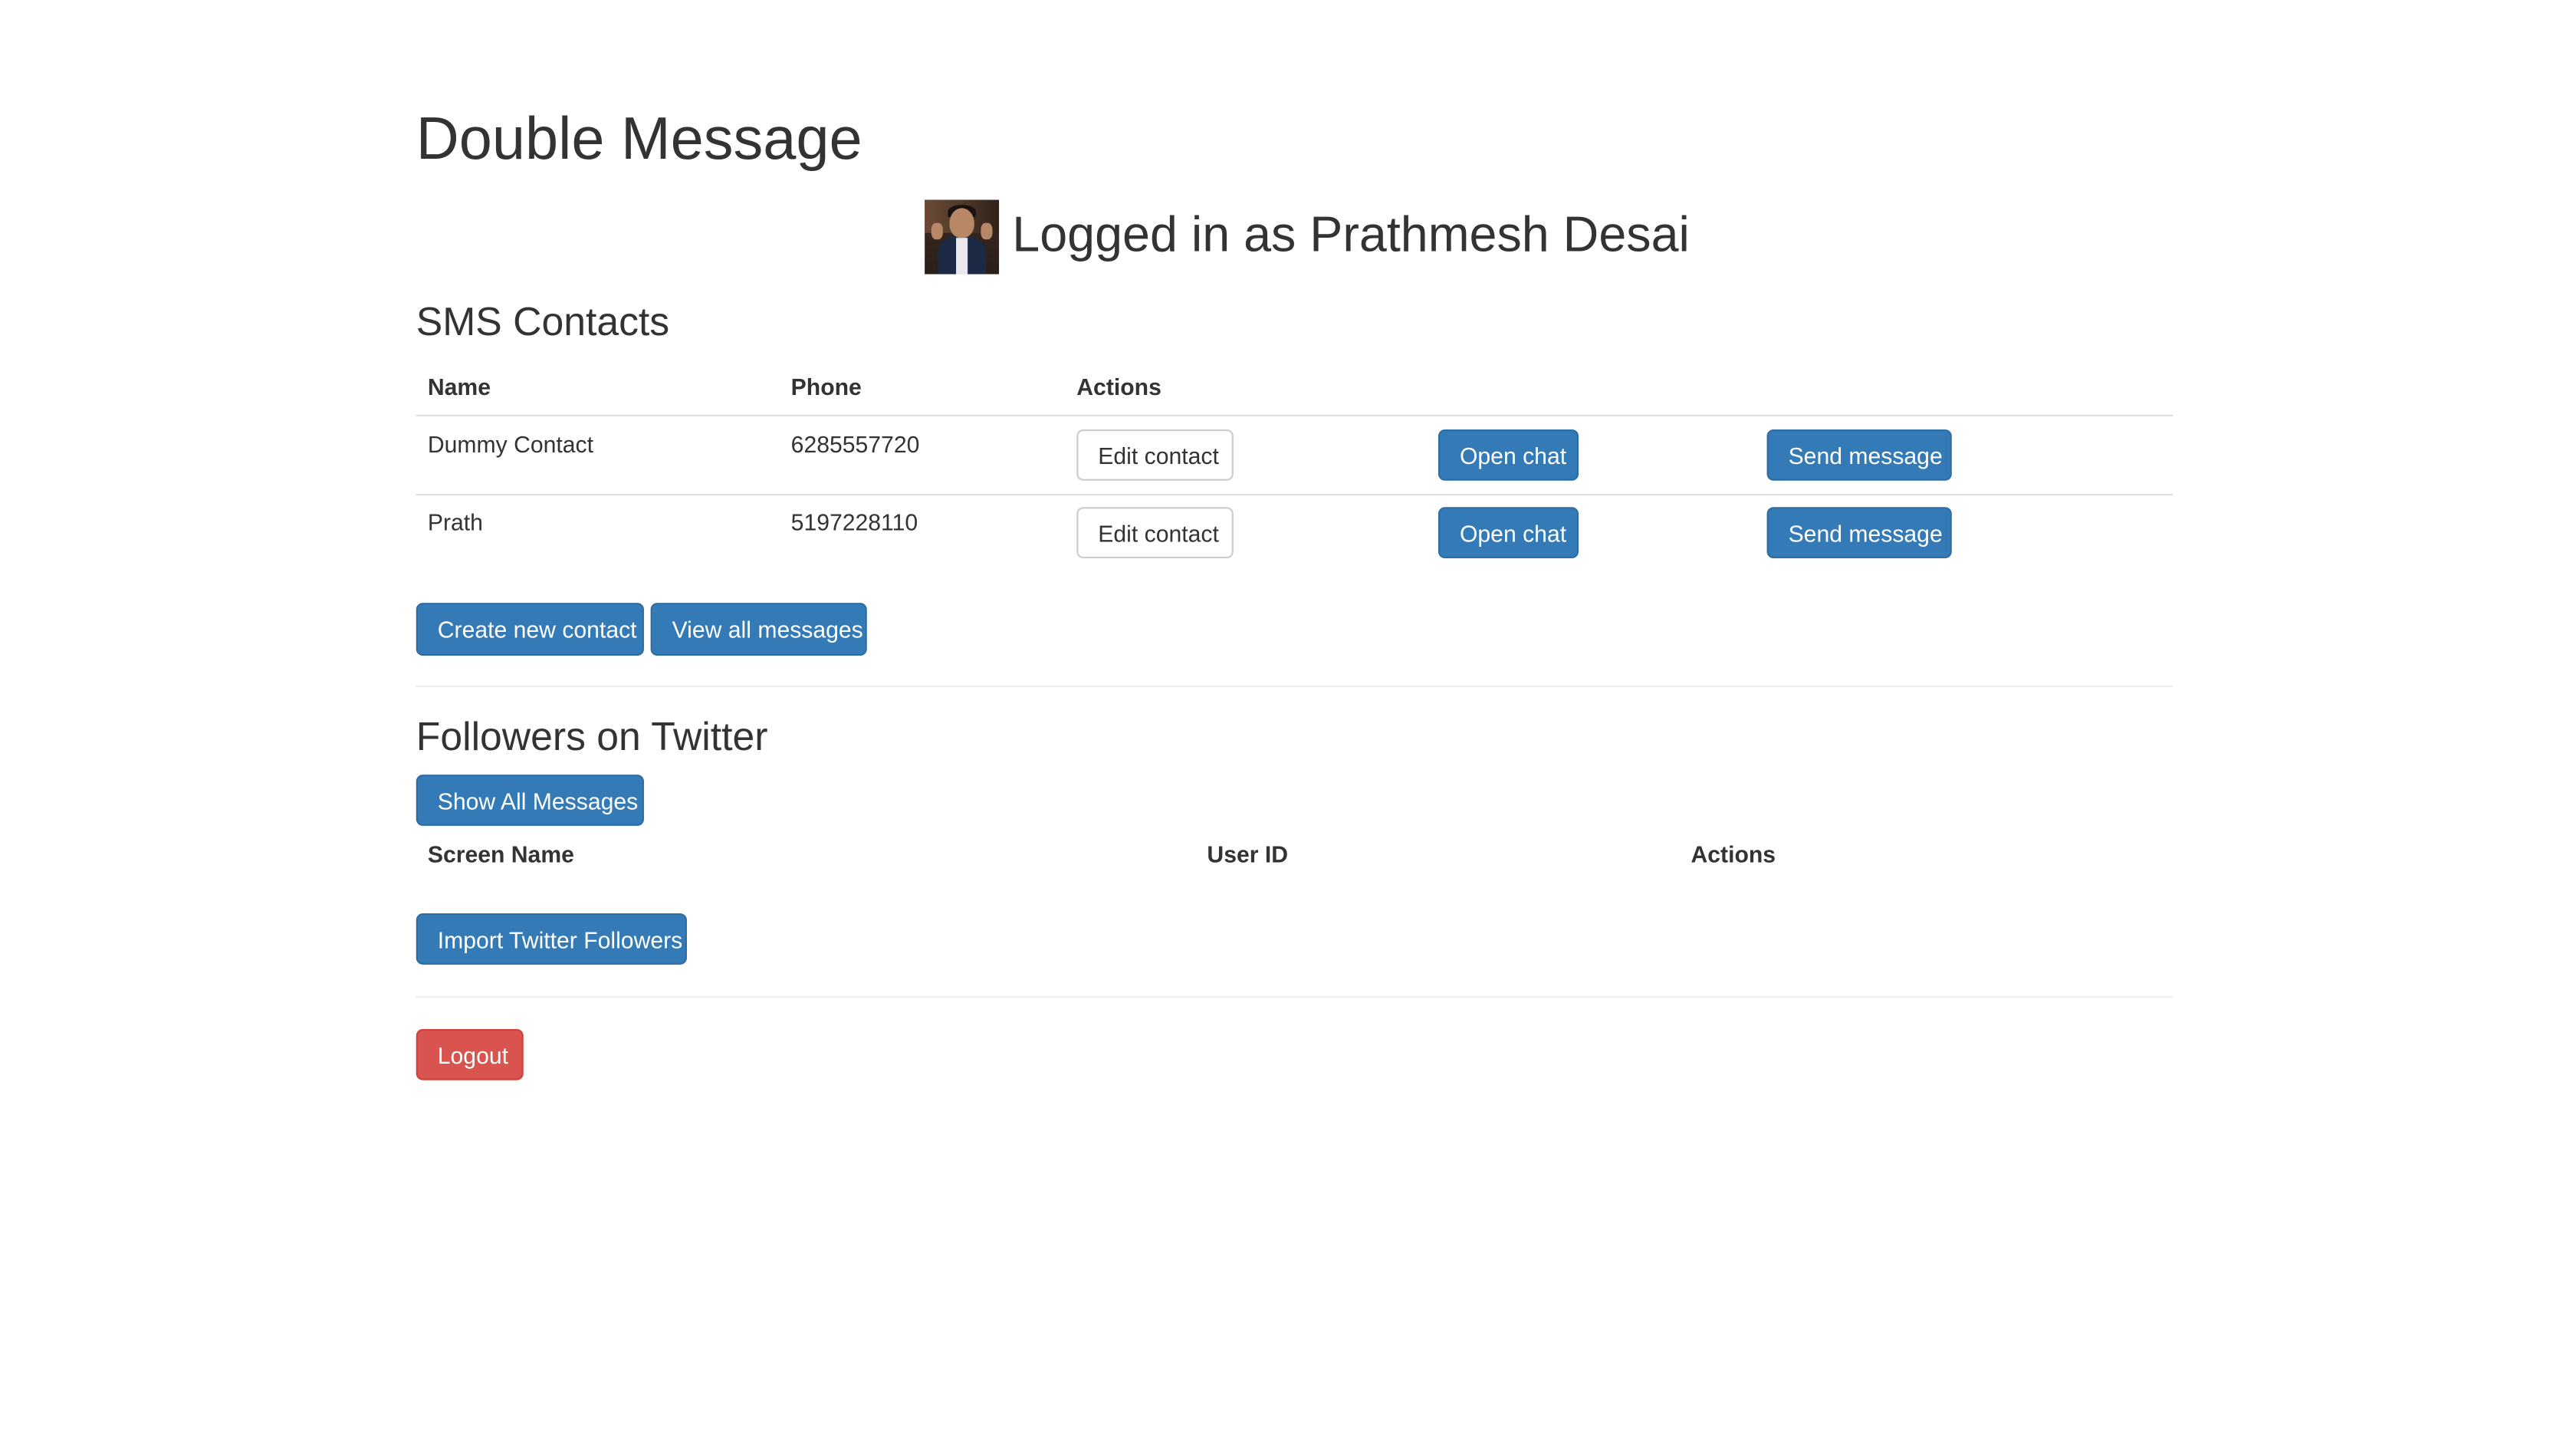  Describe the element at coordinates (551, 939) in the screenshot. I see `import-twitter-followers-button: Import Twitter Followers` at that location.